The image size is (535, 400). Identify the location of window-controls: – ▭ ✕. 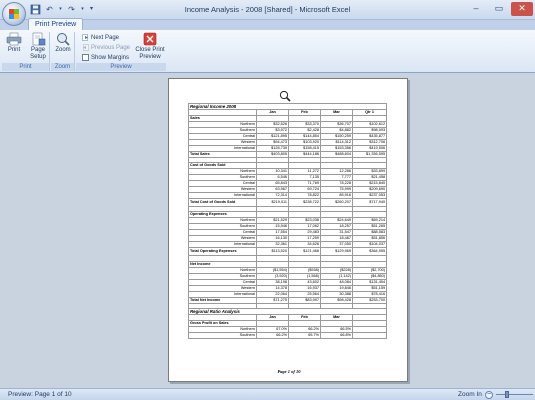
(499, 9).